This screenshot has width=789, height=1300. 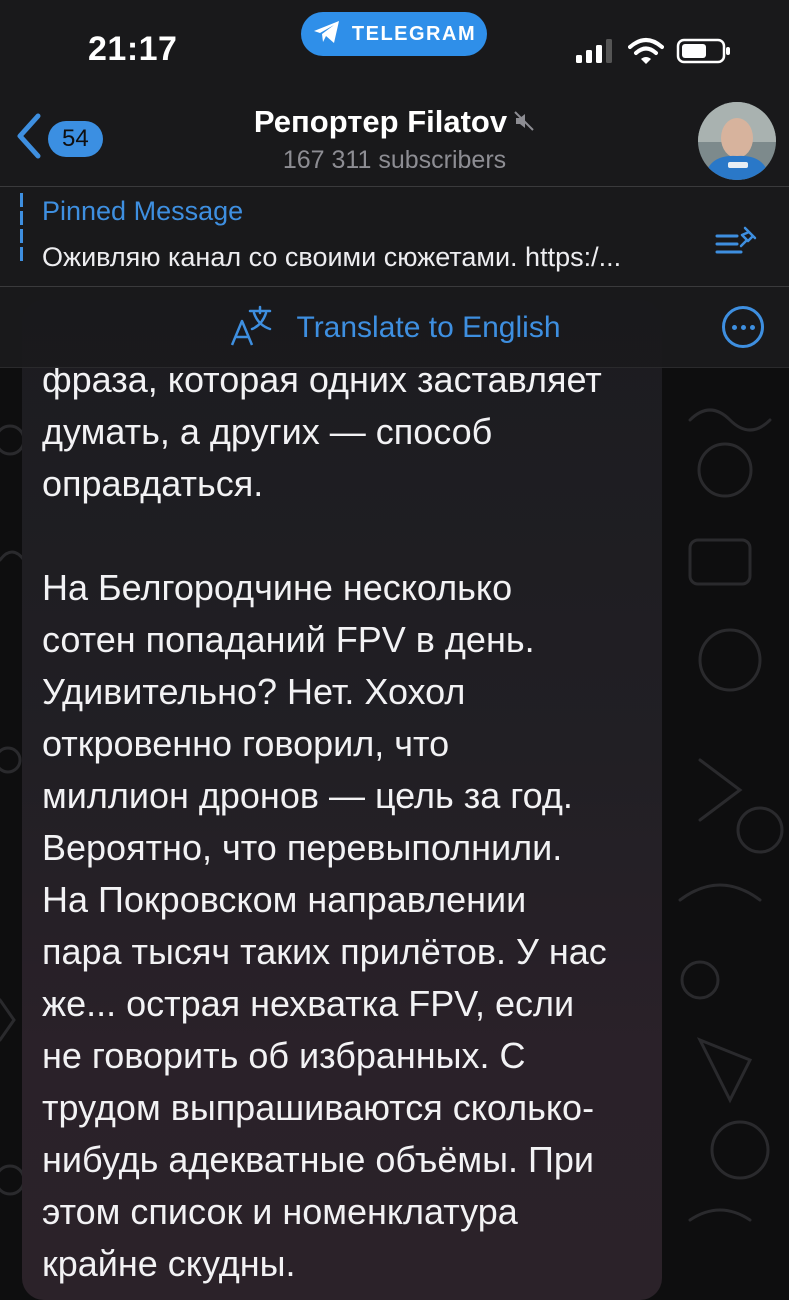 I want to click on pin-list-icon, so click(x=739, y=244).